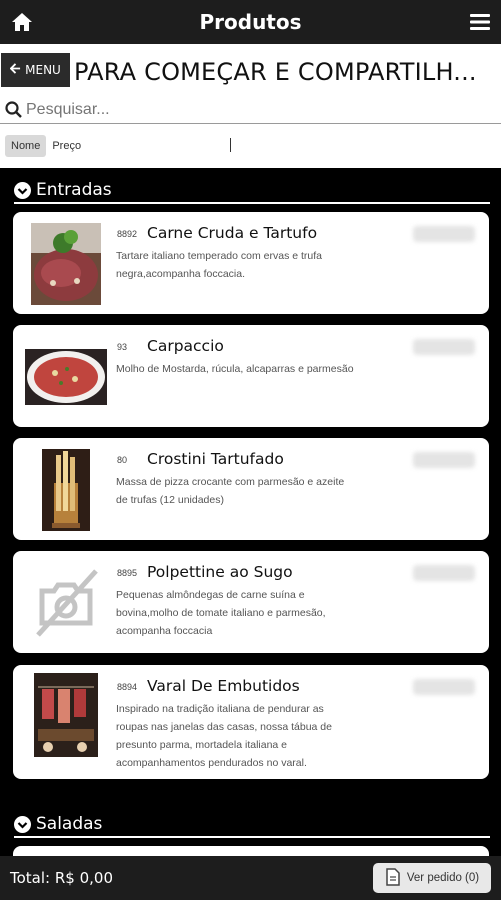 The image size is (501, 900). Describe the element at coordinates (232, 233) in the screenshot. I see `product-name: Carne Cruda e Tartufo` at that location.